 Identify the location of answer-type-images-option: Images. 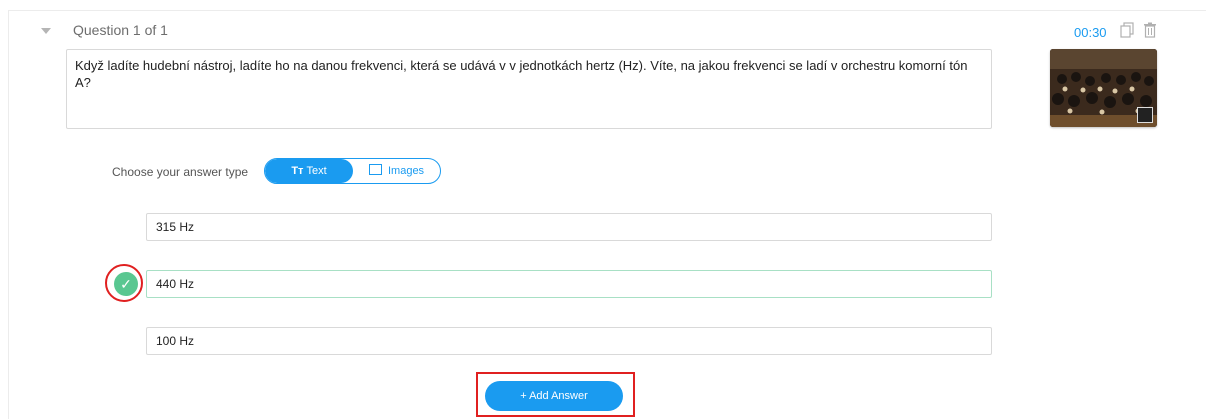
(396, 171).